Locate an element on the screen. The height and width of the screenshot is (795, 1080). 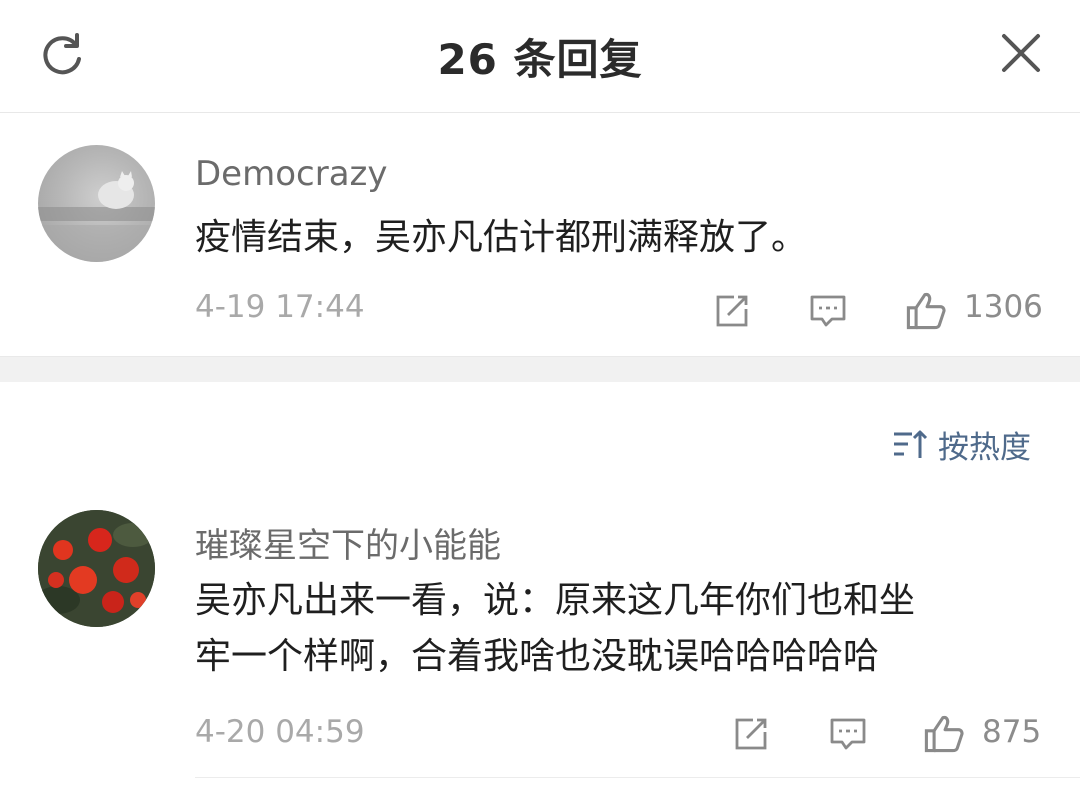
sort-toggle: 按热度 is located at coordinates (960, 445).